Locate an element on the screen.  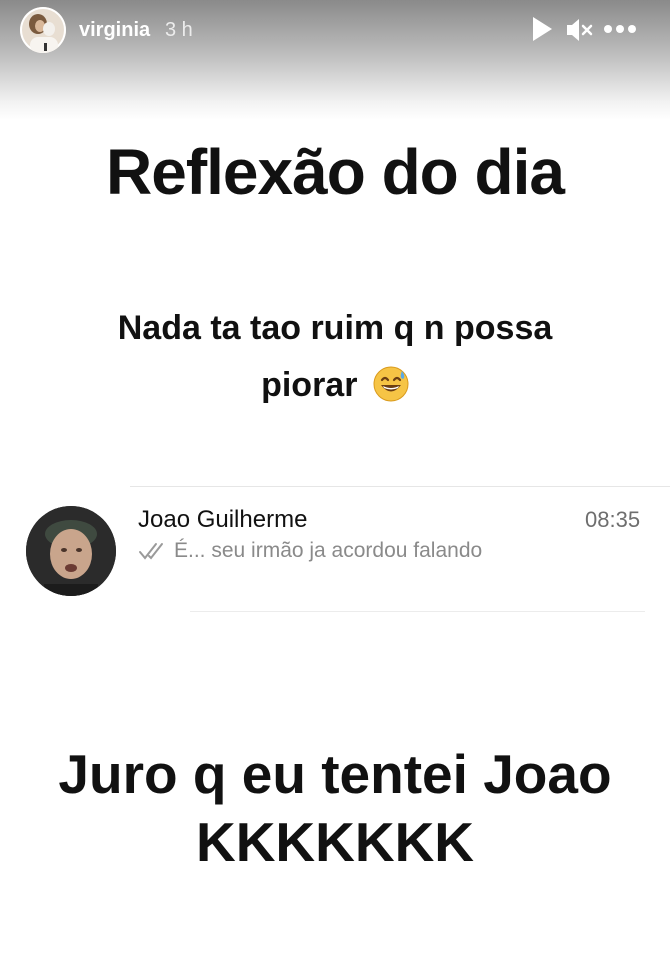
more-options-icon is located at coordinates (620, 30).